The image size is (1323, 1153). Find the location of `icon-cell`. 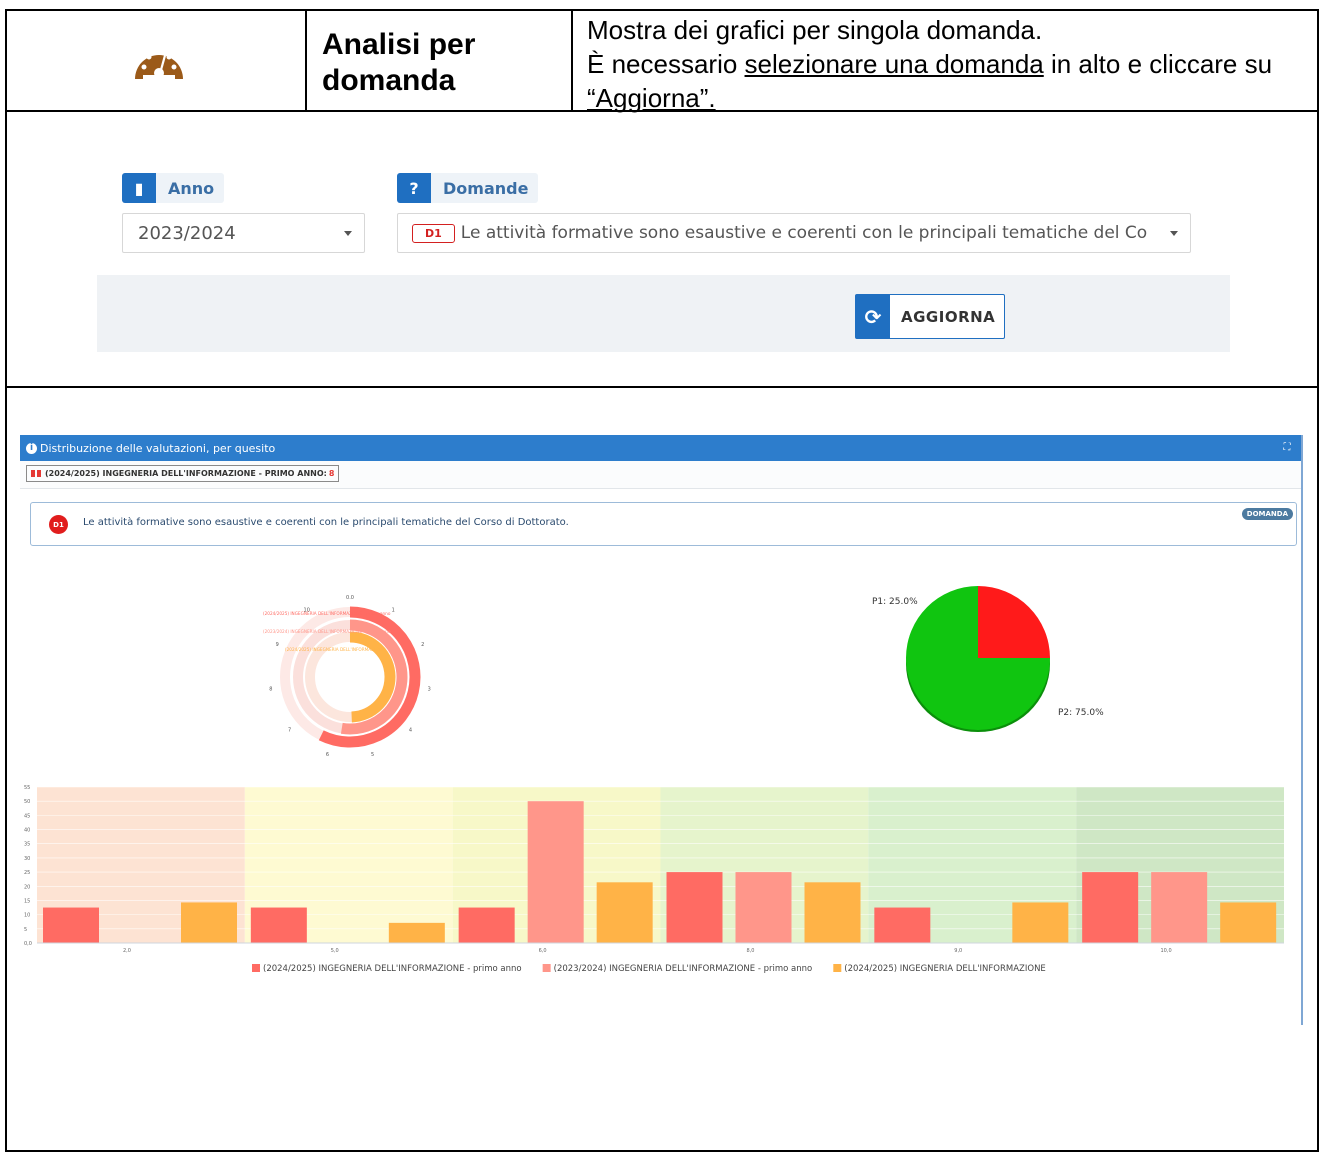

icon-cell is located at coordinates (157, 60).